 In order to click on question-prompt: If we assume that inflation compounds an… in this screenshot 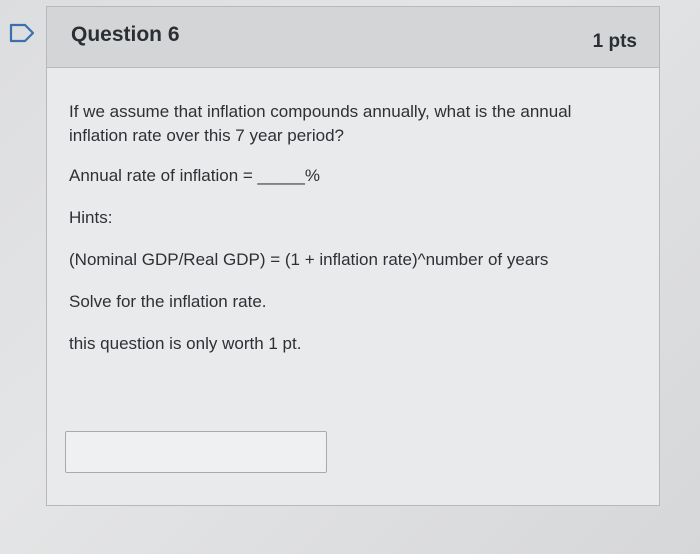, I will do `click(320, 123)`.